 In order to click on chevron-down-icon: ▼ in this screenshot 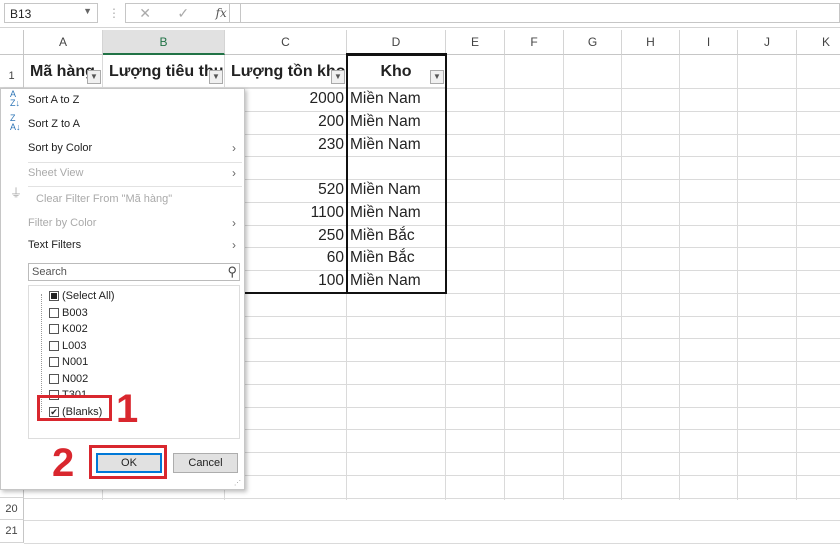, I will do `click(87, 11)`.